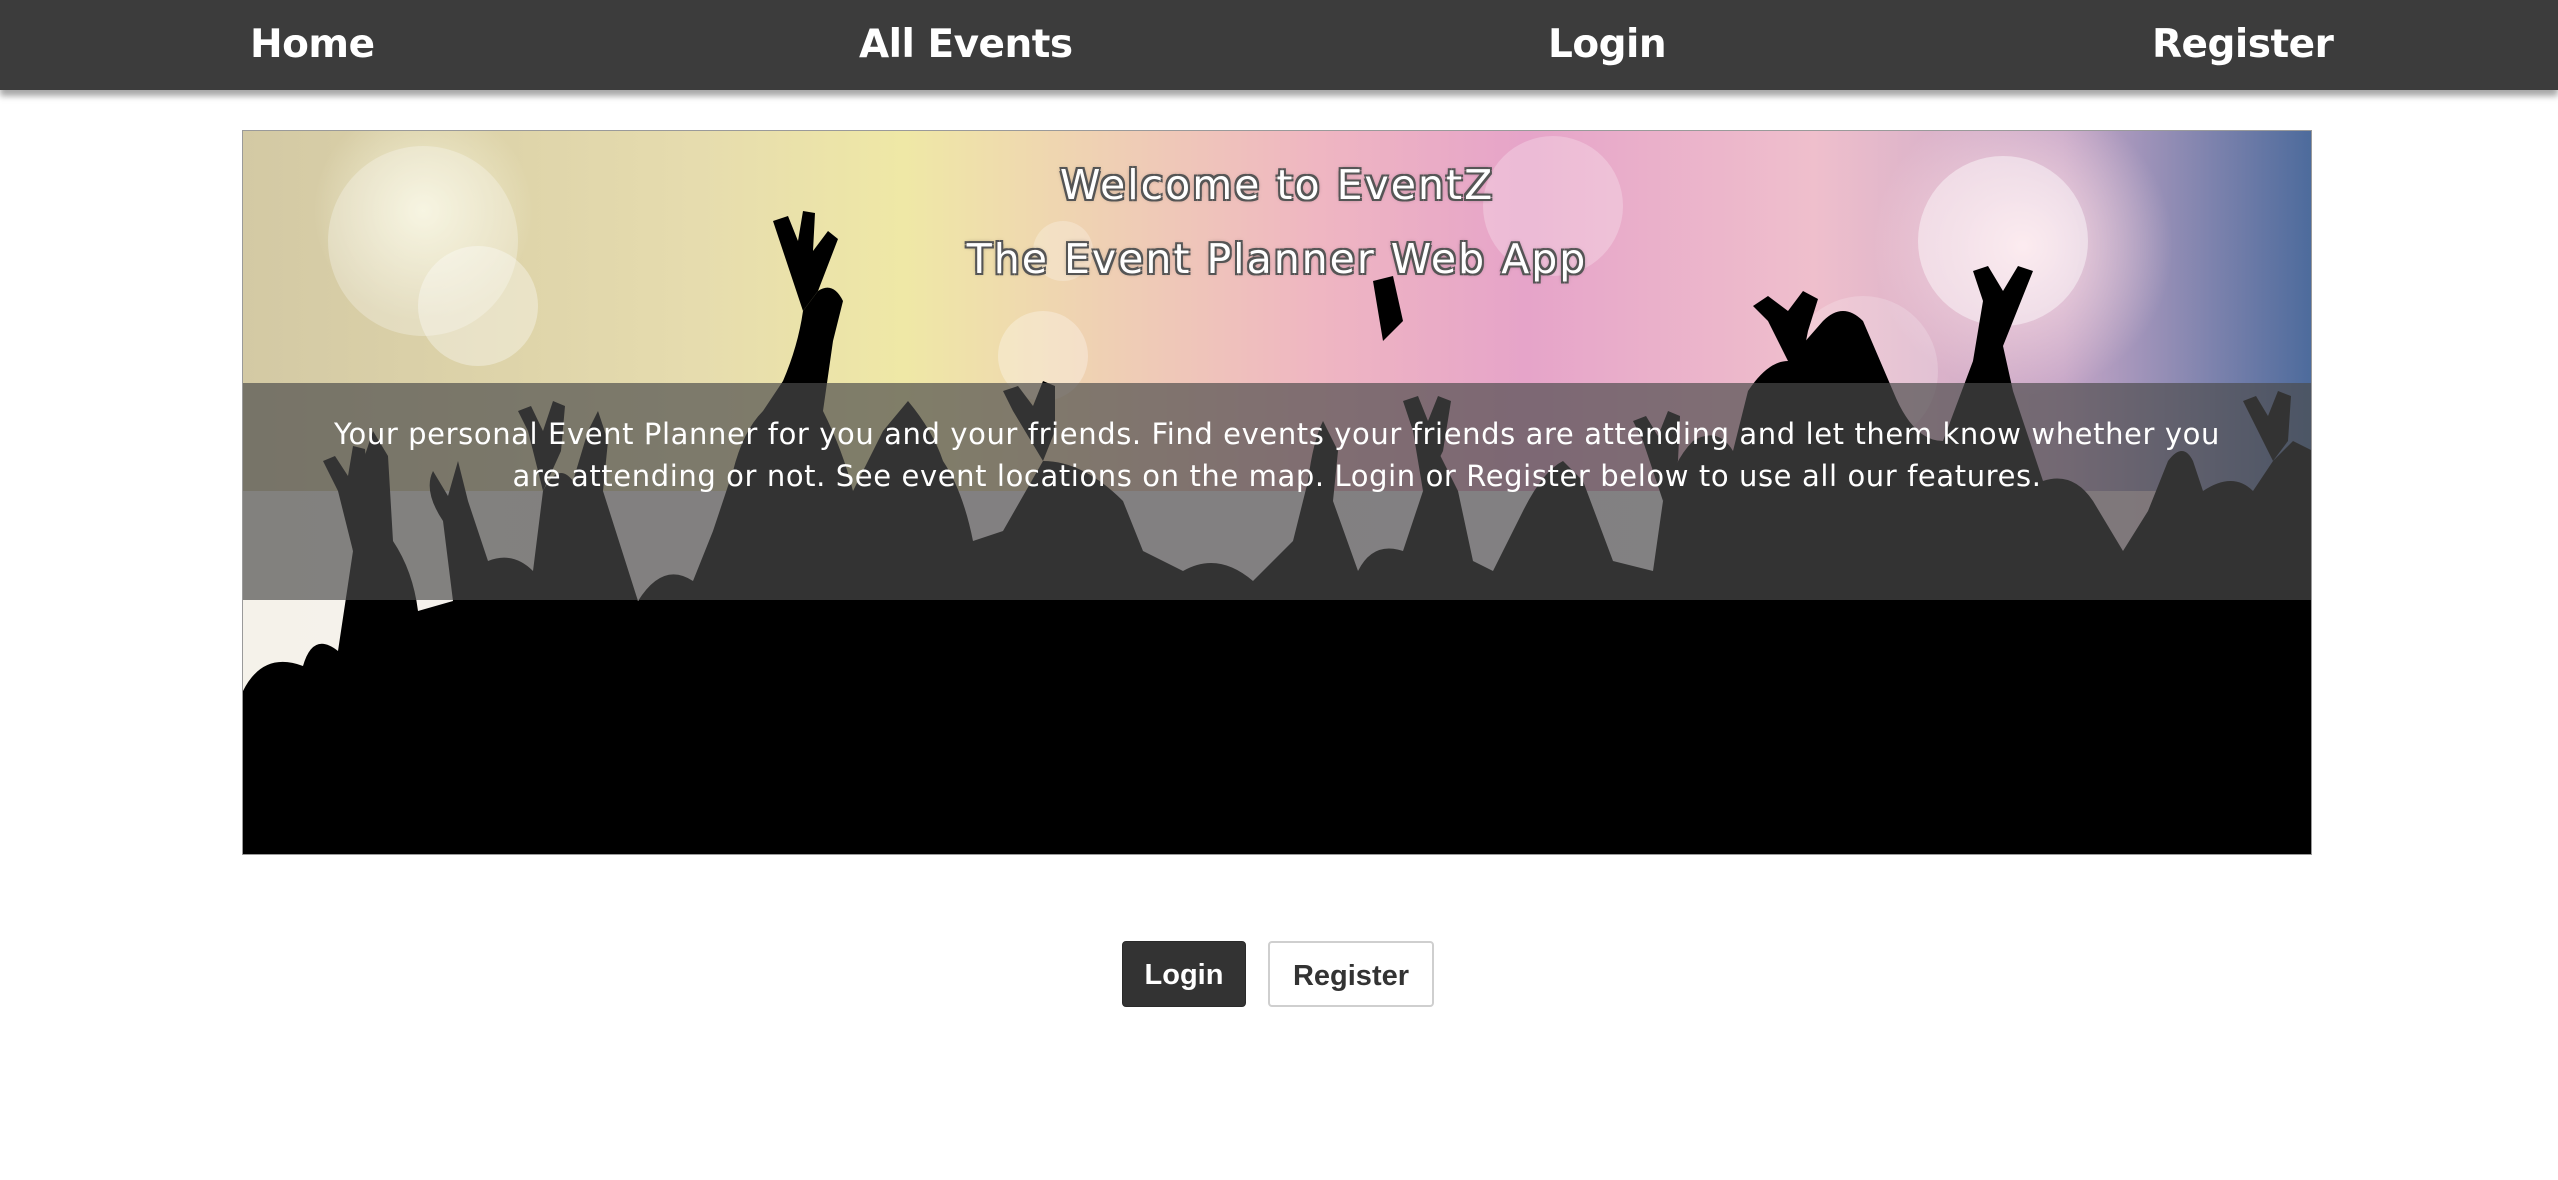 Image resolution: width=2558 pixels, height=1180 pixels. I want to click on top-navbar: Home All Events Login Register, so click(1279, 45).